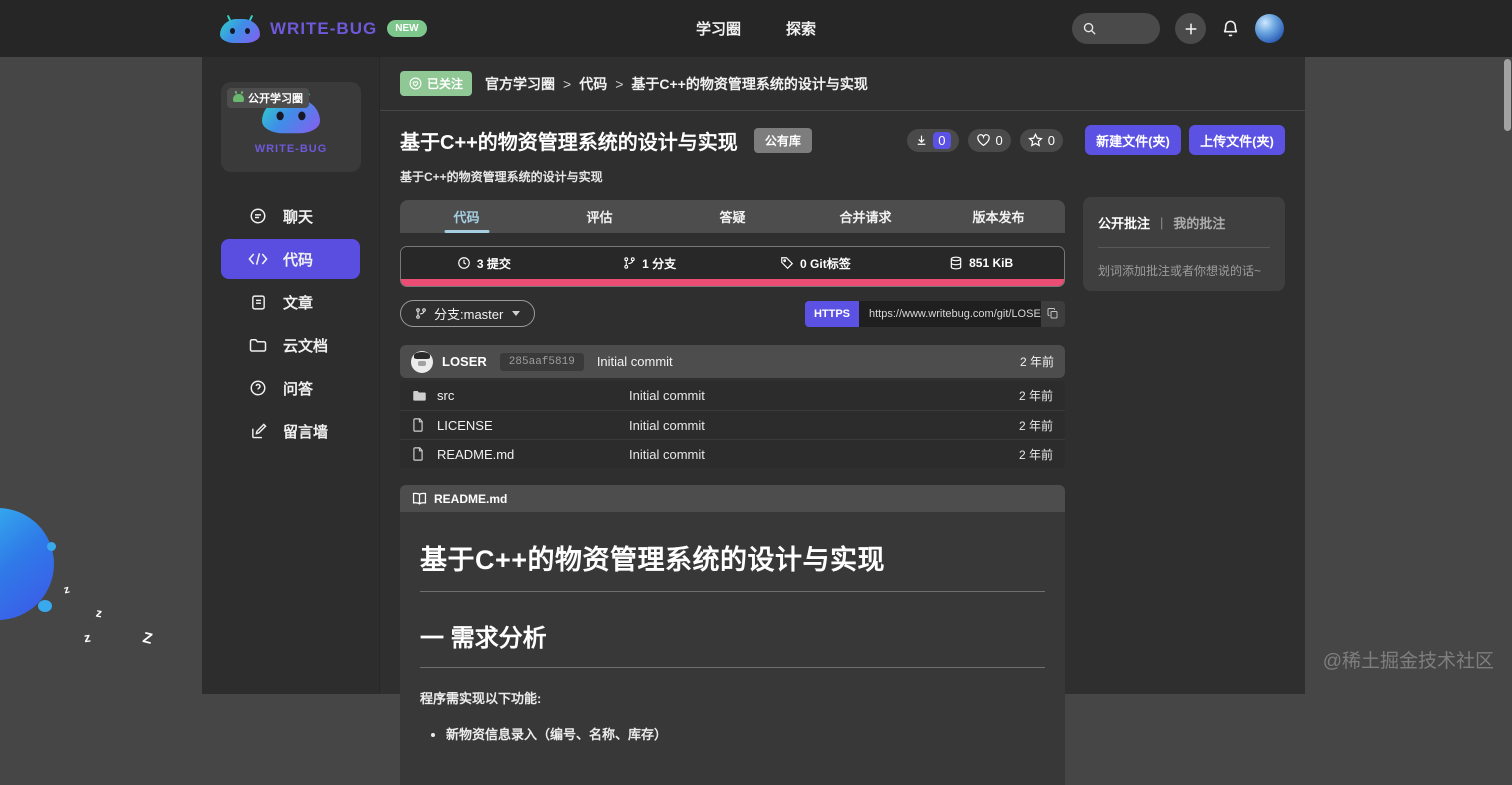 The image size is (1512, 785). What do you see at coordinates (484, 263) in the screenshot?
I see `stat-commits: 3 提交` at bounding box center [484, 263].